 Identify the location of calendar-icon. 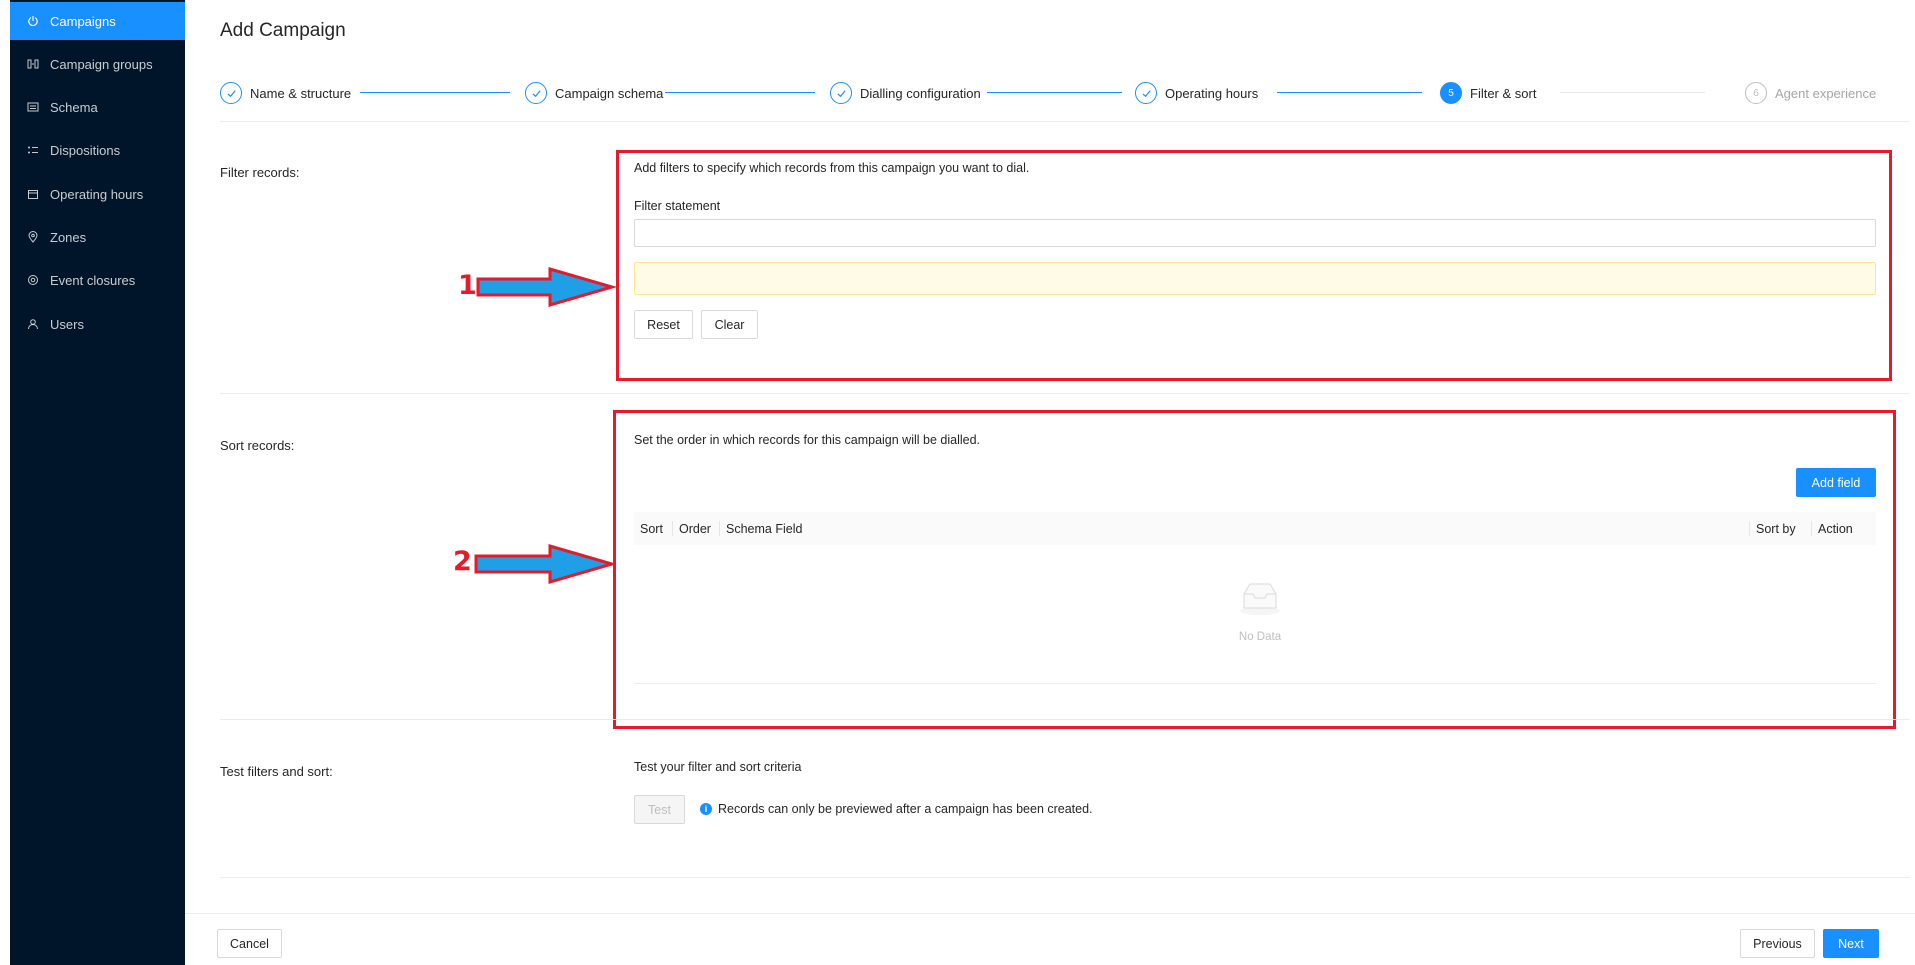
(33, 194).